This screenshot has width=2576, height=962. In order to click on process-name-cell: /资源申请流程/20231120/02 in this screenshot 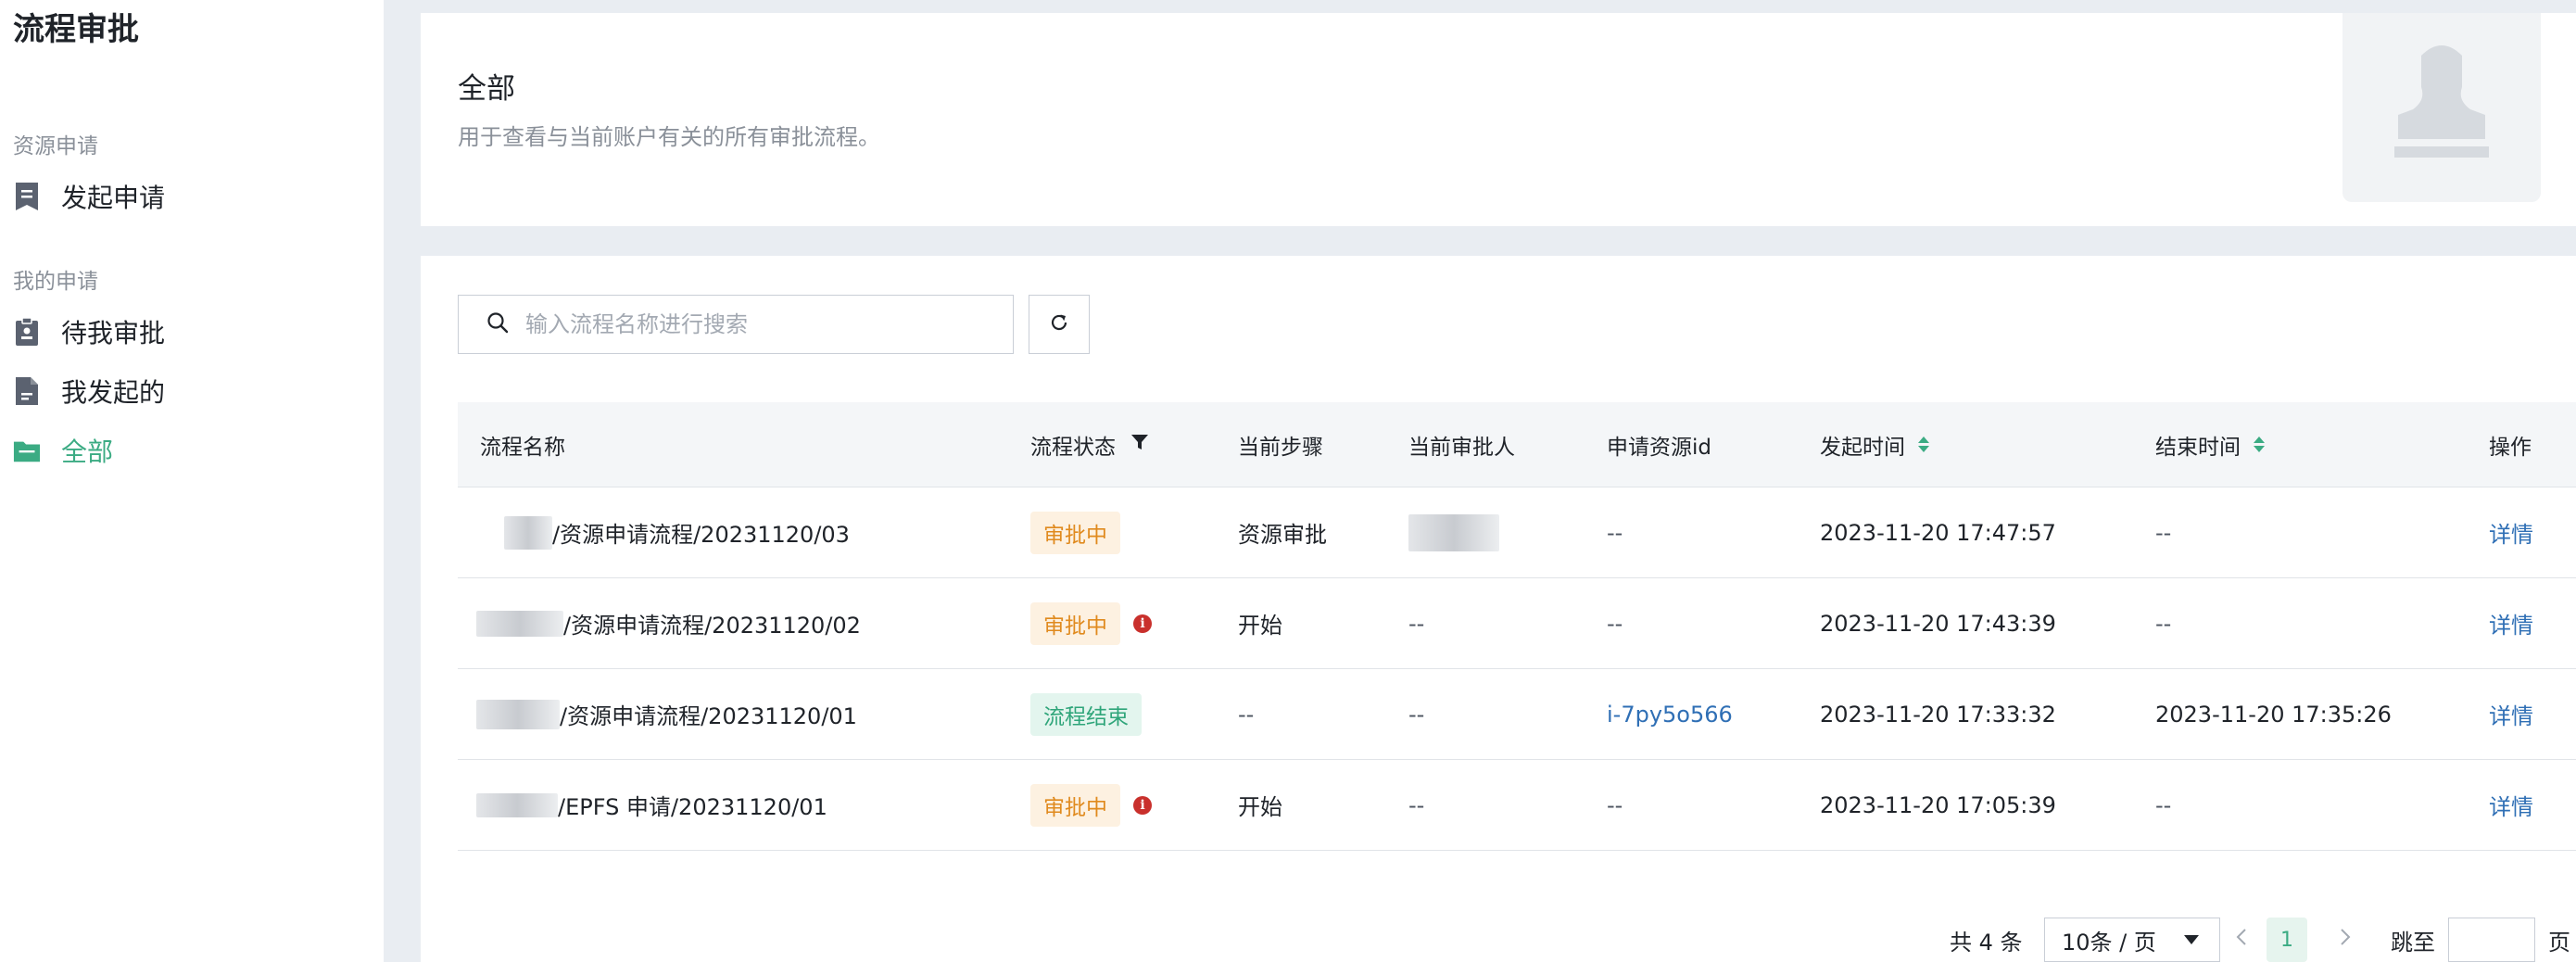, I will do `click(668, 623)`.